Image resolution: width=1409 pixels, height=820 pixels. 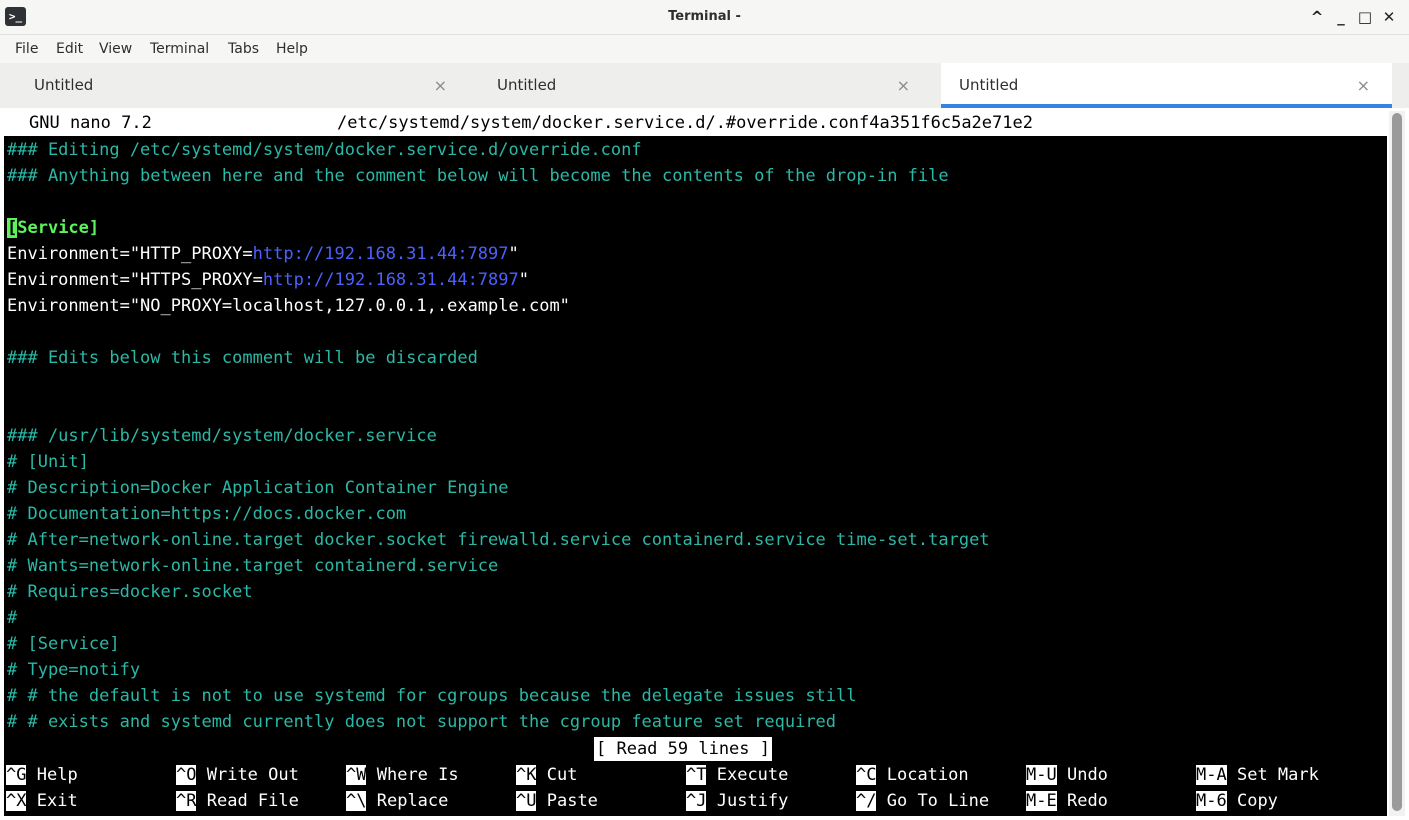 I want to click on shortcut-where-is: ^W Where Is, so click(x=402, y=775).